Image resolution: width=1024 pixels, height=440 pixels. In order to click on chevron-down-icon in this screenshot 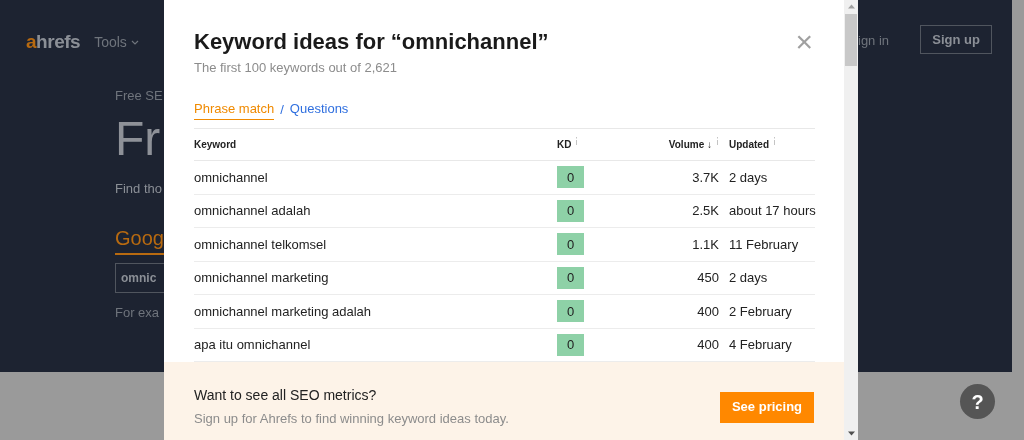, I will do `click(134, 42)`.